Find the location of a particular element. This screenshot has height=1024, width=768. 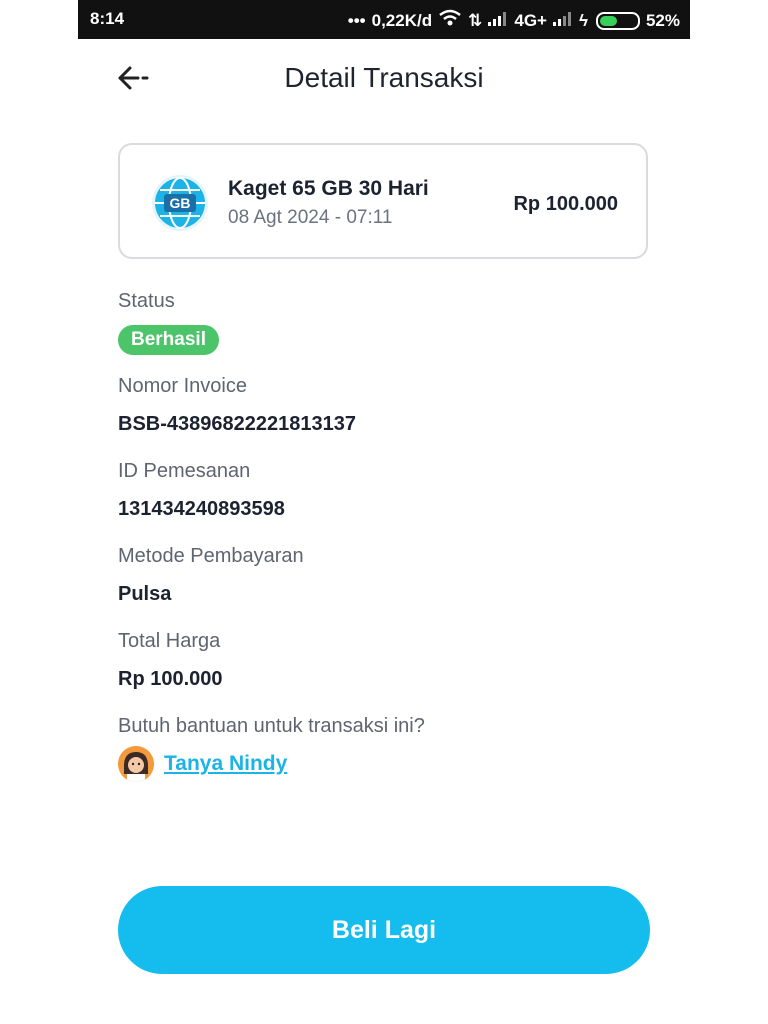

page-title: Detail Transaksi is located at coordinates (384, 77).